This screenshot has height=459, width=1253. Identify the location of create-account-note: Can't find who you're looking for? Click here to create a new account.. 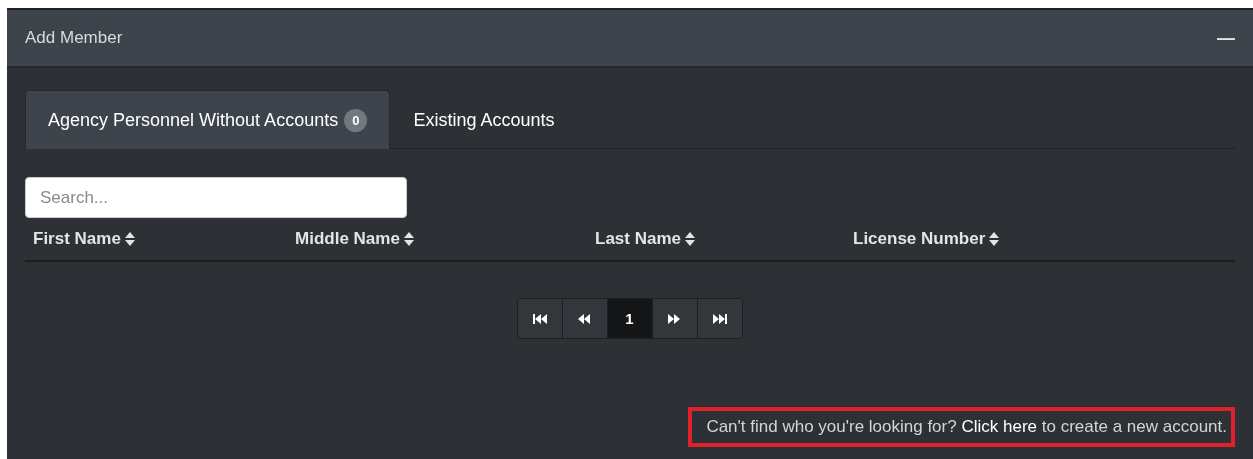
(961, 427).